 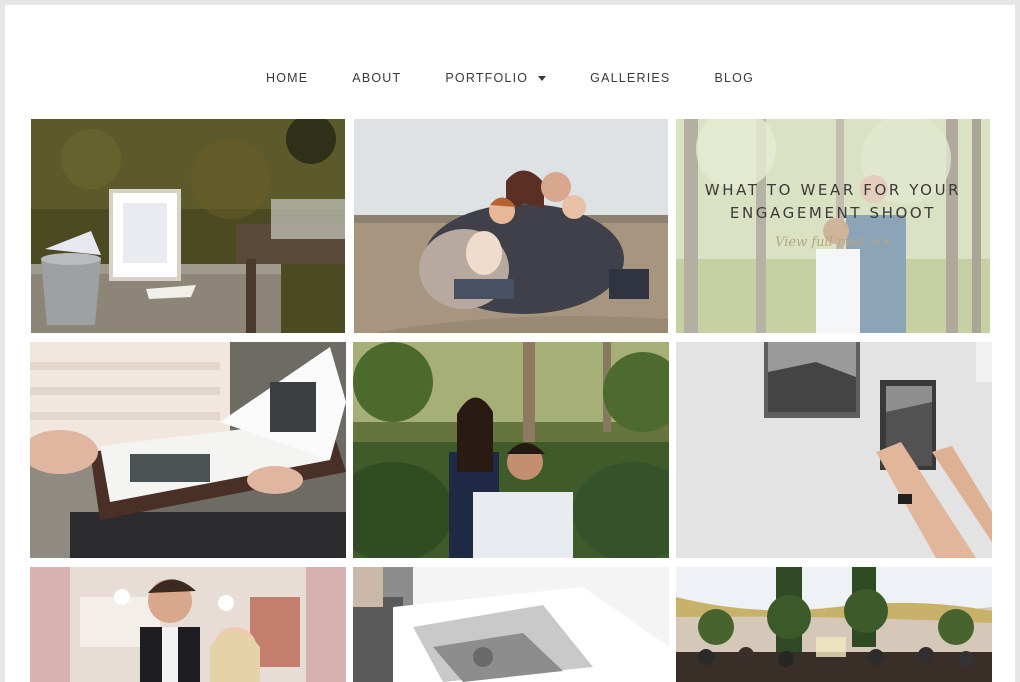 I want to click on gallery-tile-couple-garden, so click(x=511, y=450).